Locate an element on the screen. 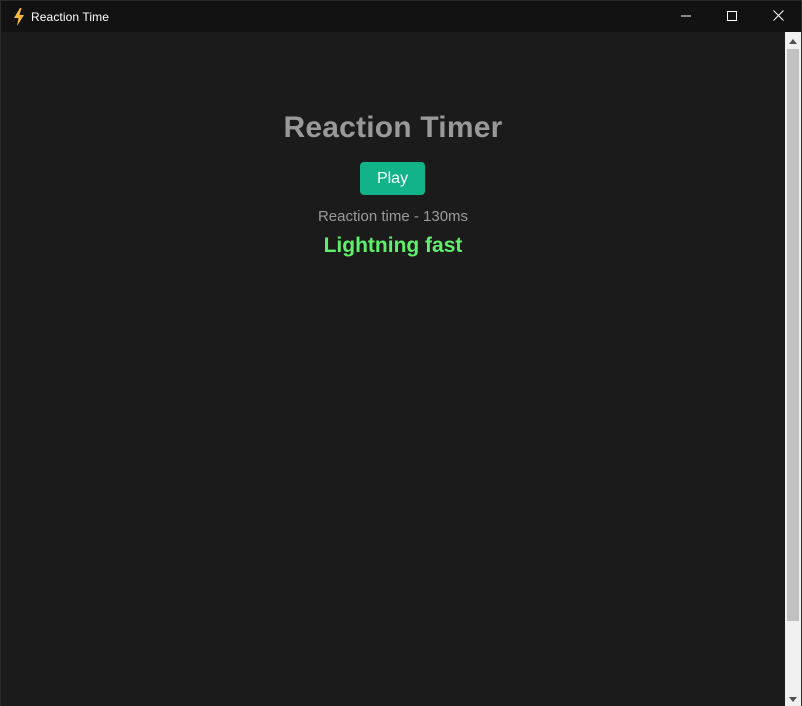 The width and height of the screenshot is (802, 706). minimize-icon is located at coordinates (686, 17).